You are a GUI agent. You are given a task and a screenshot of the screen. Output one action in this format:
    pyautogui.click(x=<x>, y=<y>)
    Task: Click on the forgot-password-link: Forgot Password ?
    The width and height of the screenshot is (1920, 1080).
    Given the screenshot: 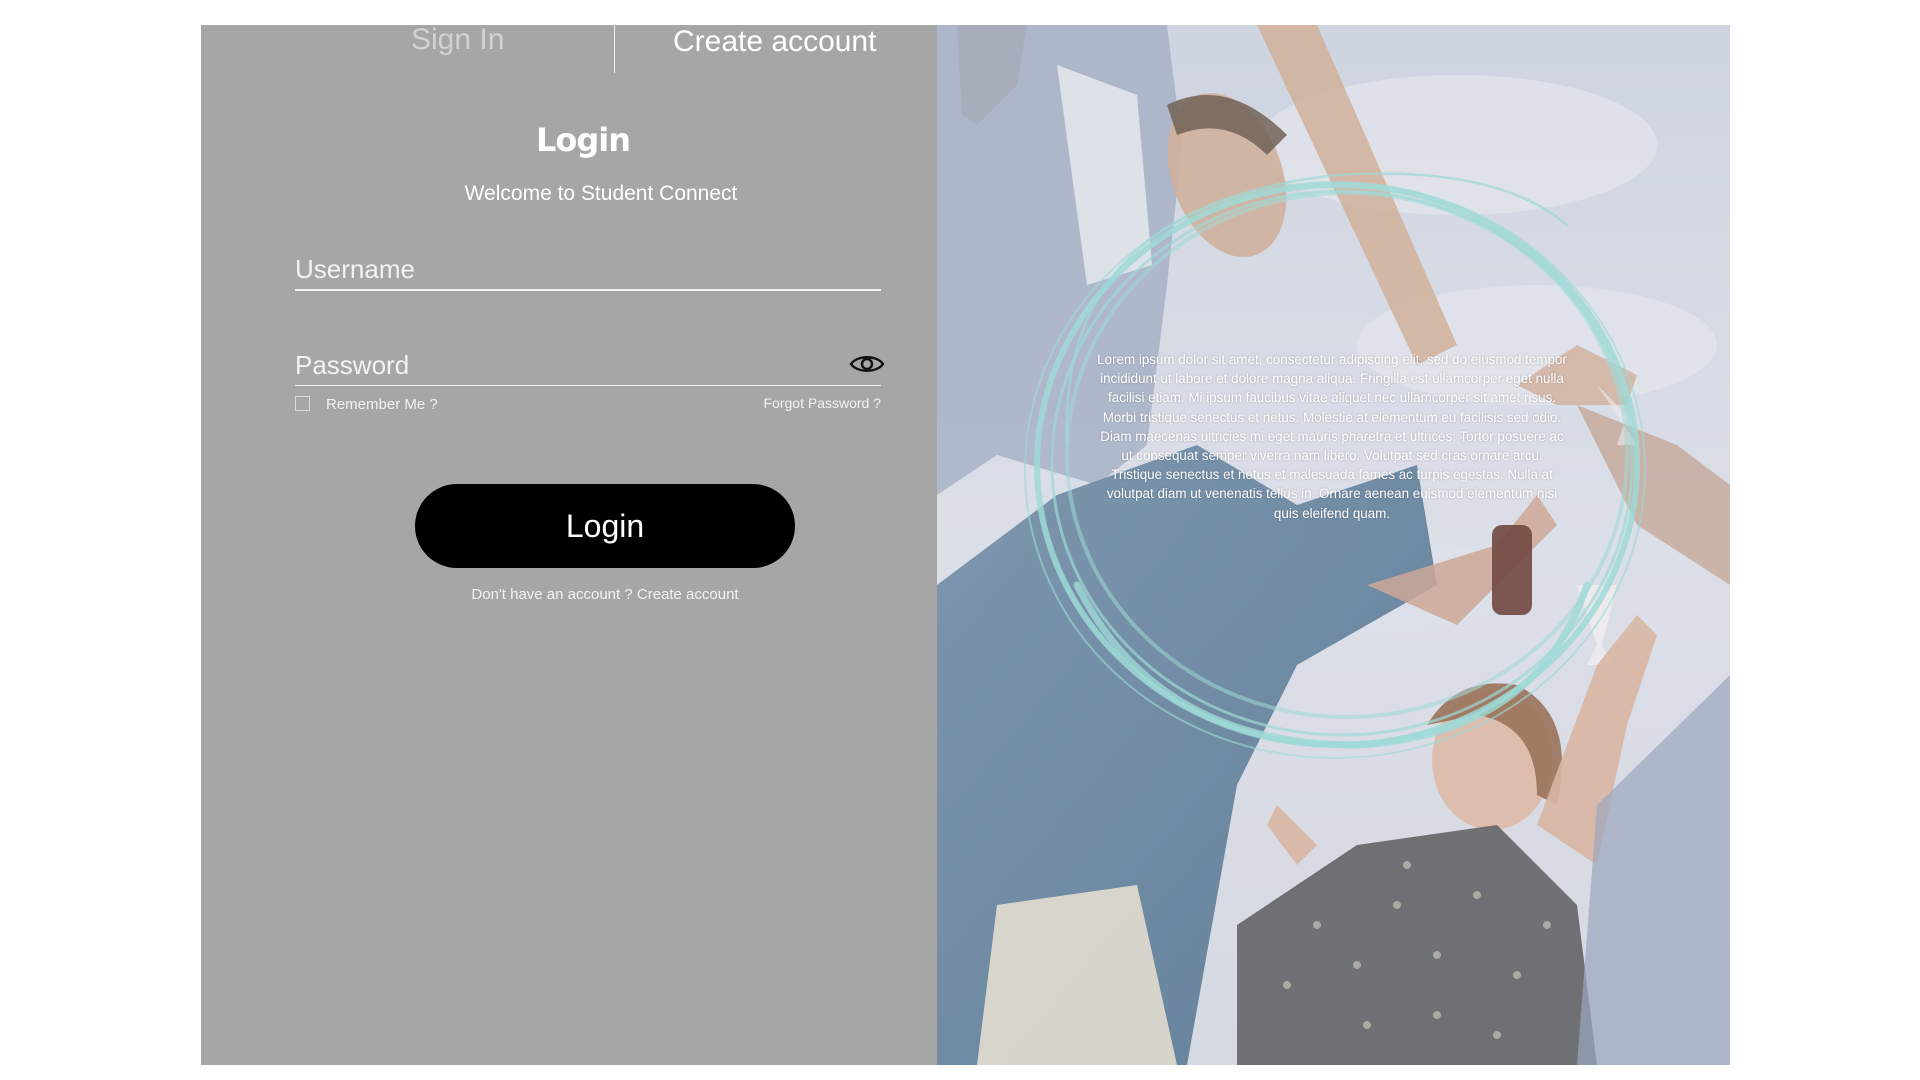 What is the action you would take?
    pyautogui.click(x=823, y=403)
    